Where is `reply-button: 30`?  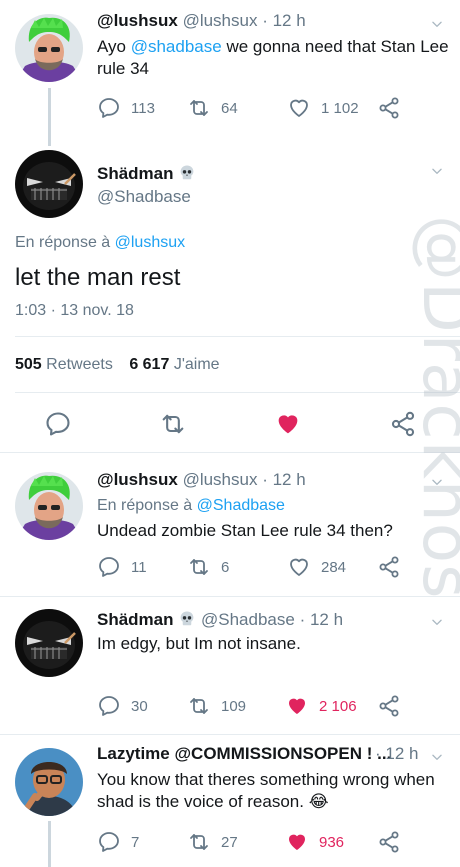 reply-button: 30 is located at coordinates (122, 706).